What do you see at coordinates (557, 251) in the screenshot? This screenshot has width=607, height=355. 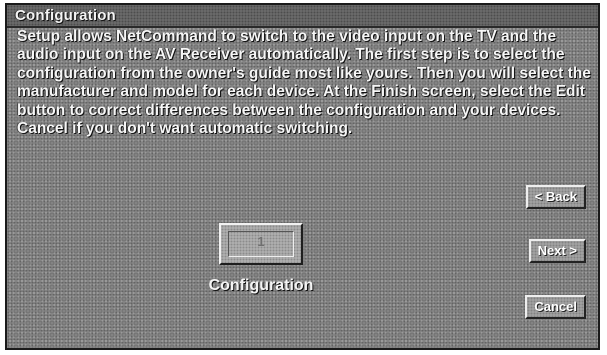 I see `next-button: Next >` at bounding box center [557, 251].